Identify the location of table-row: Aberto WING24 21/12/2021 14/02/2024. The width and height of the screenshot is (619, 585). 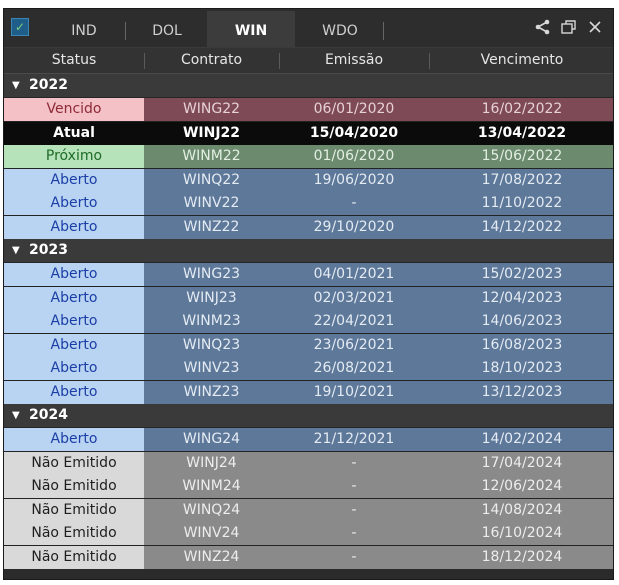
(308, 440).